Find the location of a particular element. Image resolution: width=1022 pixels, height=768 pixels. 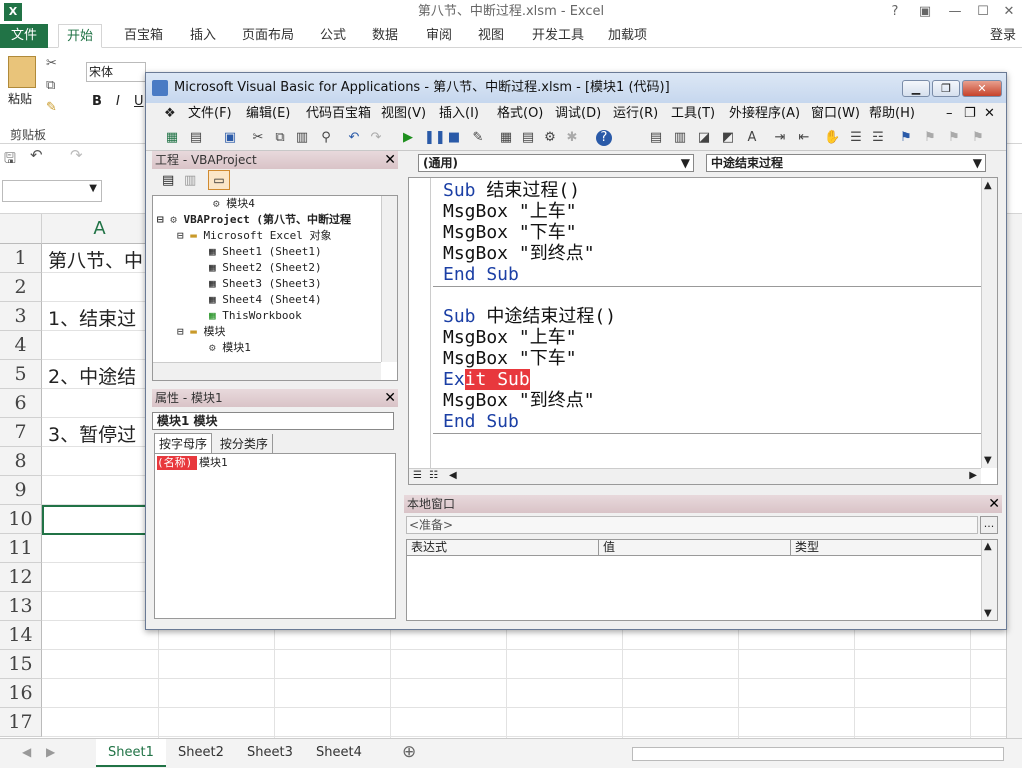

full-module-view-icon: ☷ is located at coordinates (433, 475).